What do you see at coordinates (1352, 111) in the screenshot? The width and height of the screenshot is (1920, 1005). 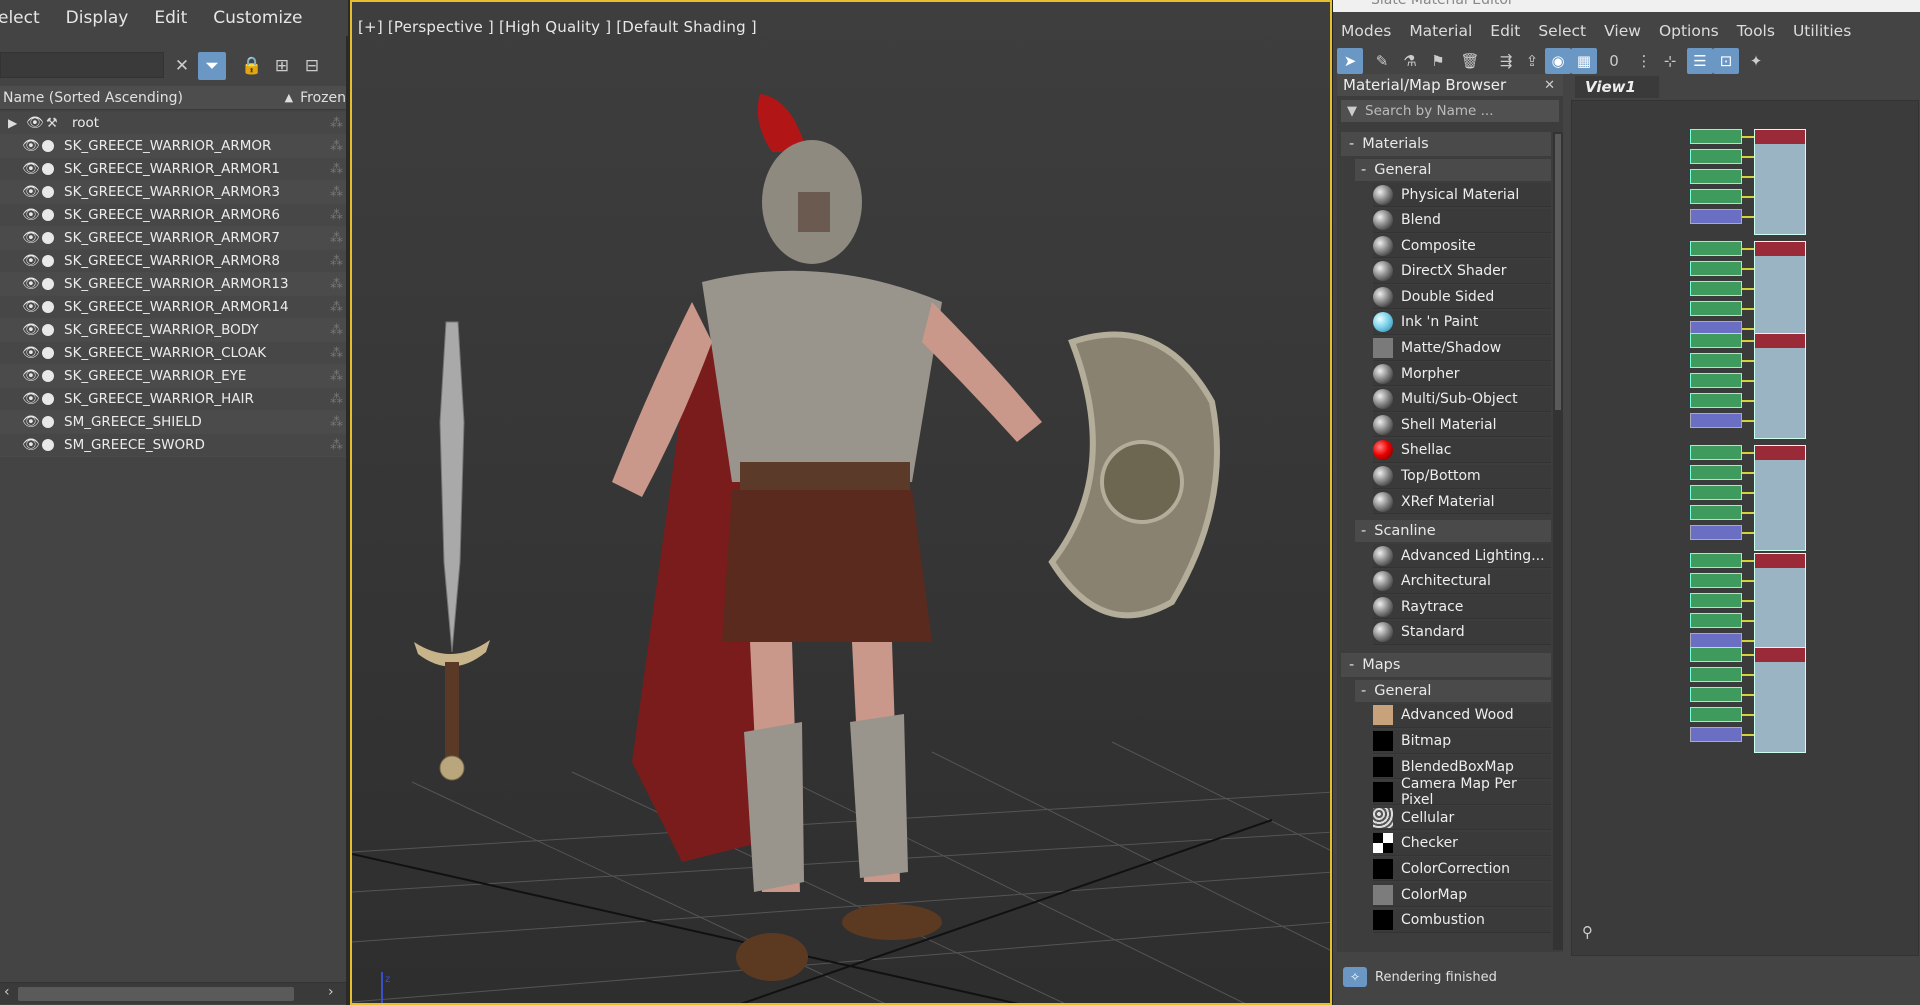 I see `search-options-icon: ▼` at bounding box center [1352, 111].